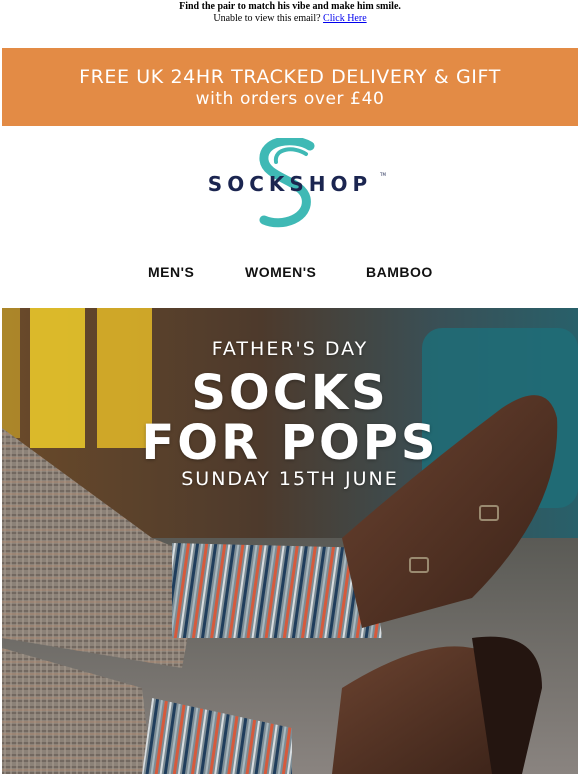 The height and width of the screenshot is (774, 580). What do you see at coordinates (290, 99) in the screenshot?
I see `promo-line-2: with orders over £40` at bounding box center [290, 99].